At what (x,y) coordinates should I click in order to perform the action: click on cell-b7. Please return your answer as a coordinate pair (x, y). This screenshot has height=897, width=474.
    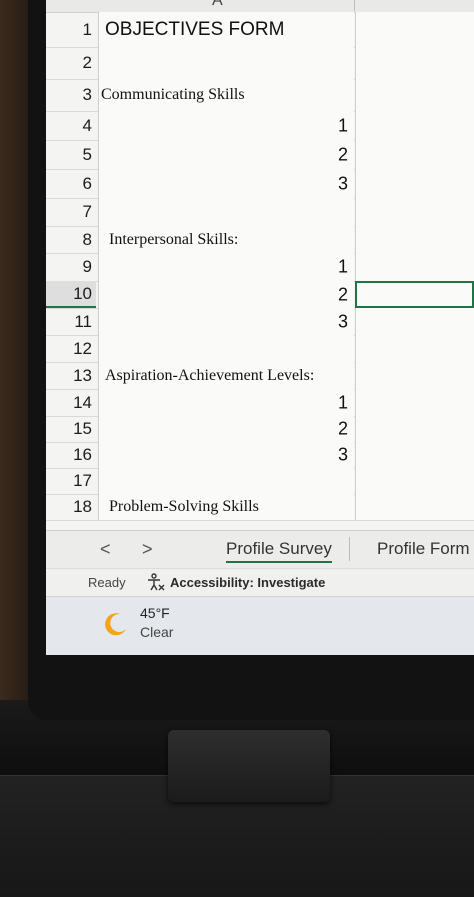
    Looking at the image, I should click on (414, 212).